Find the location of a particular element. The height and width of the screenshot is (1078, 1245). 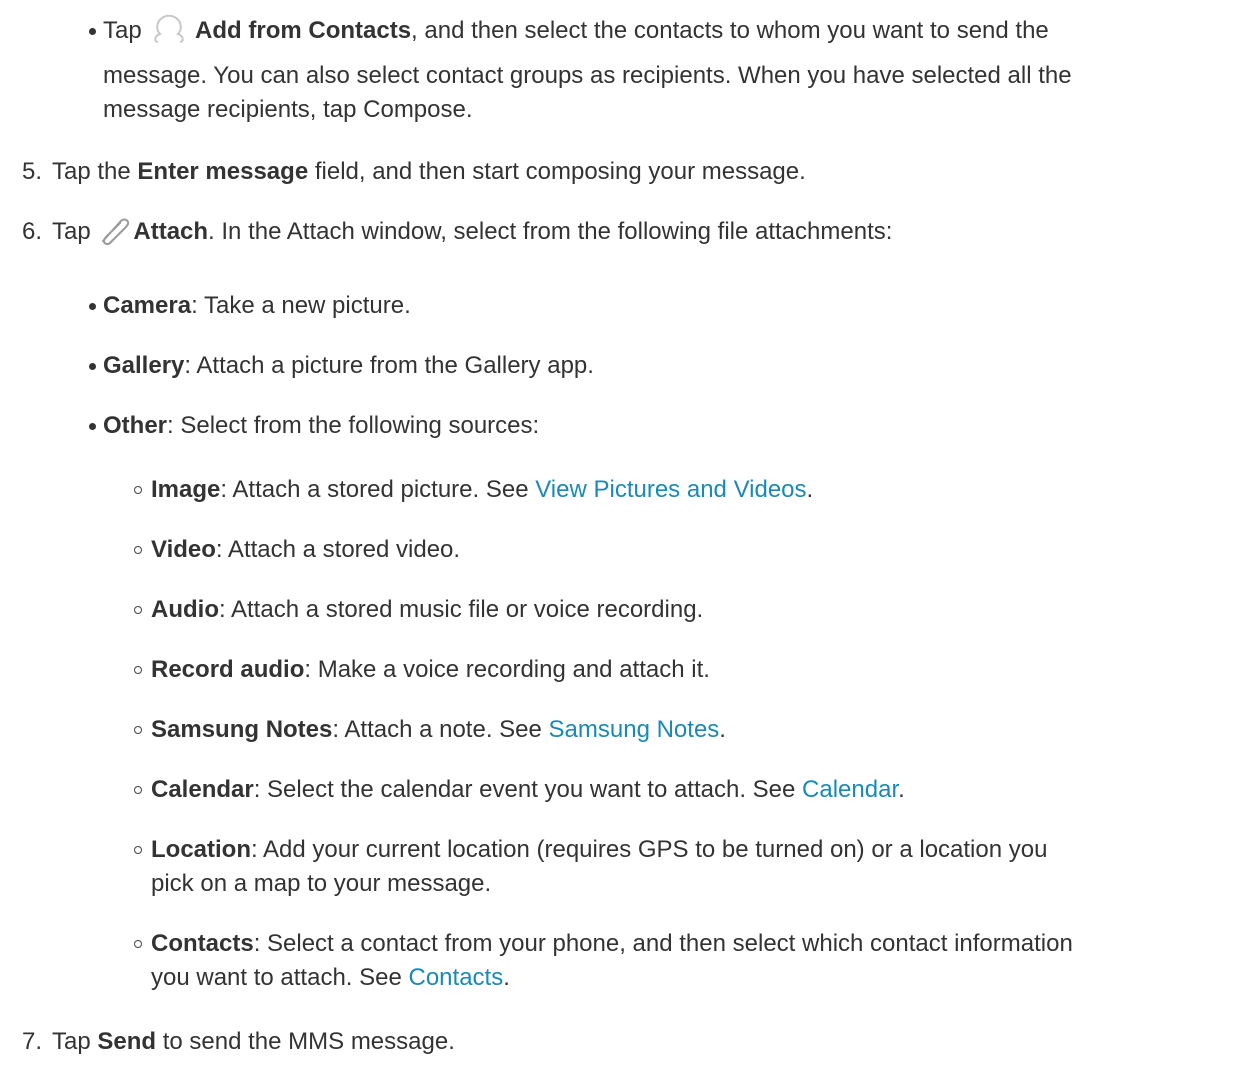

source-text: : Make a voice recording and attach it. is located at coordinates (507, 669).